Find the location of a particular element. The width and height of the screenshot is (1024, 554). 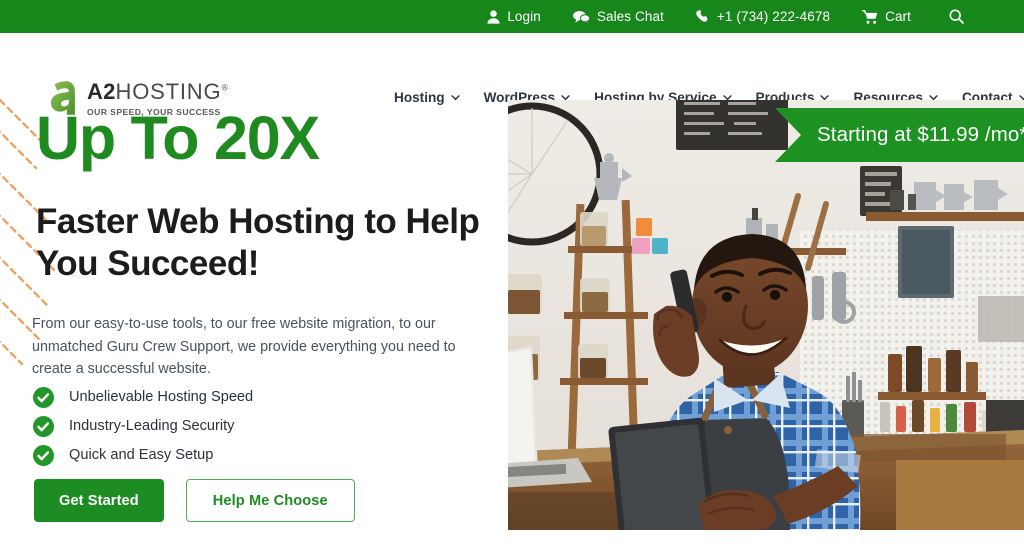

hero-cta-group: Get Started Help Me Choose is located at coordinates (194, 500).